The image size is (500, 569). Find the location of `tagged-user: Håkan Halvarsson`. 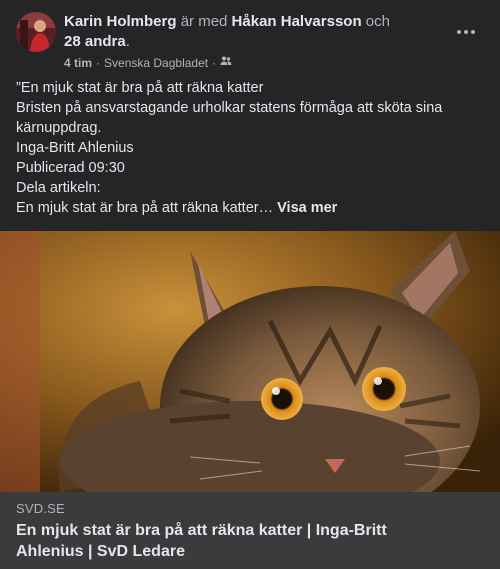

tagged-user: Håkan Halvarsson is located at coordinates (297, 21).